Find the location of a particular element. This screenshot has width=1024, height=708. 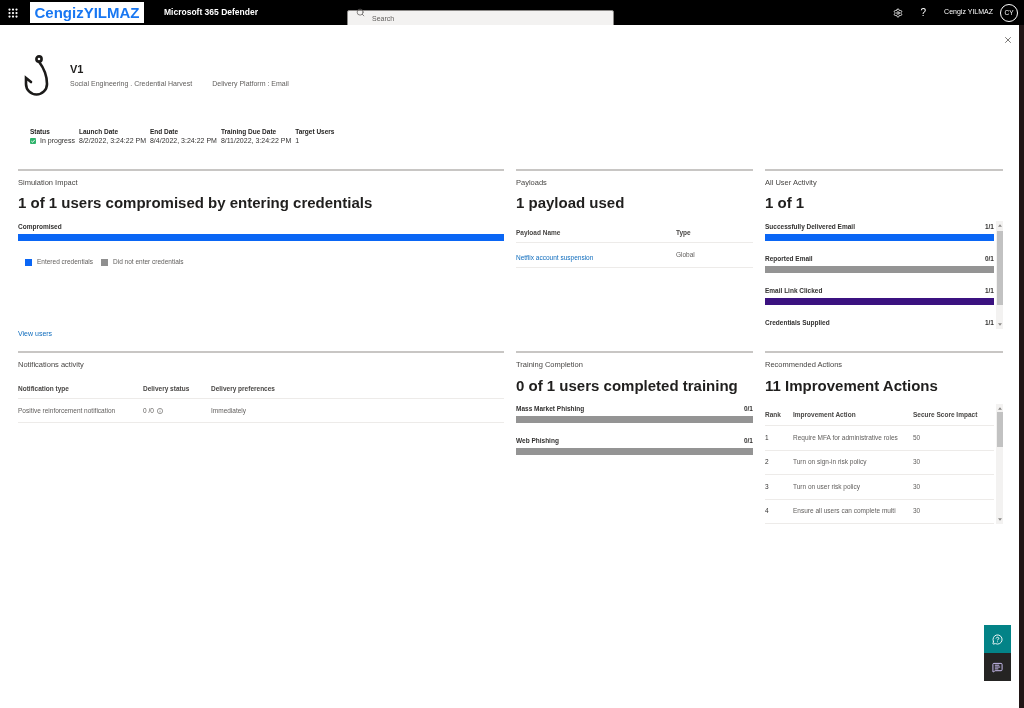

feedback-button is located at coordinates (997, 667).